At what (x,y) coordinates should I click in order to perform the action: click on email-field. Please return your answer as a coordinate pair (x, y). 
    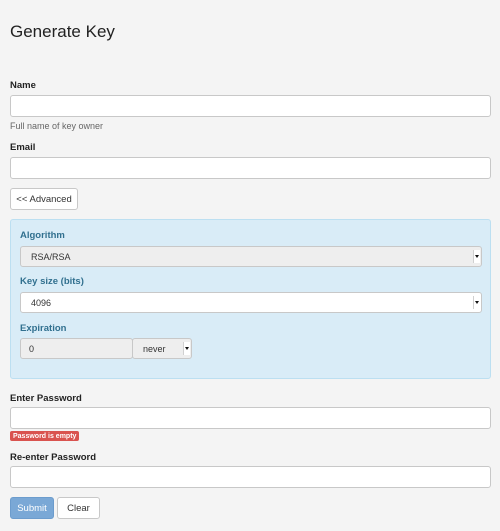
    Looking at the image, I should click on (250, 168).